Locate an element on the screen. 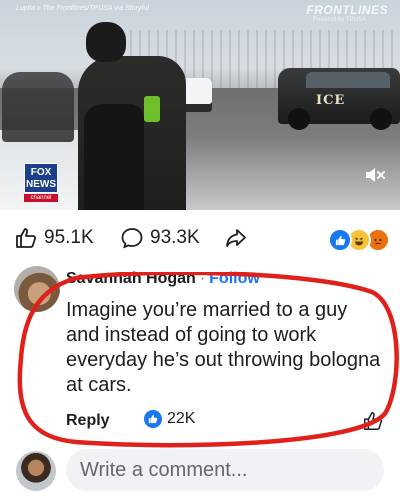 This screenshot has width=400, height=500. speaker-muted-icon is located at coordinates (375, 175).